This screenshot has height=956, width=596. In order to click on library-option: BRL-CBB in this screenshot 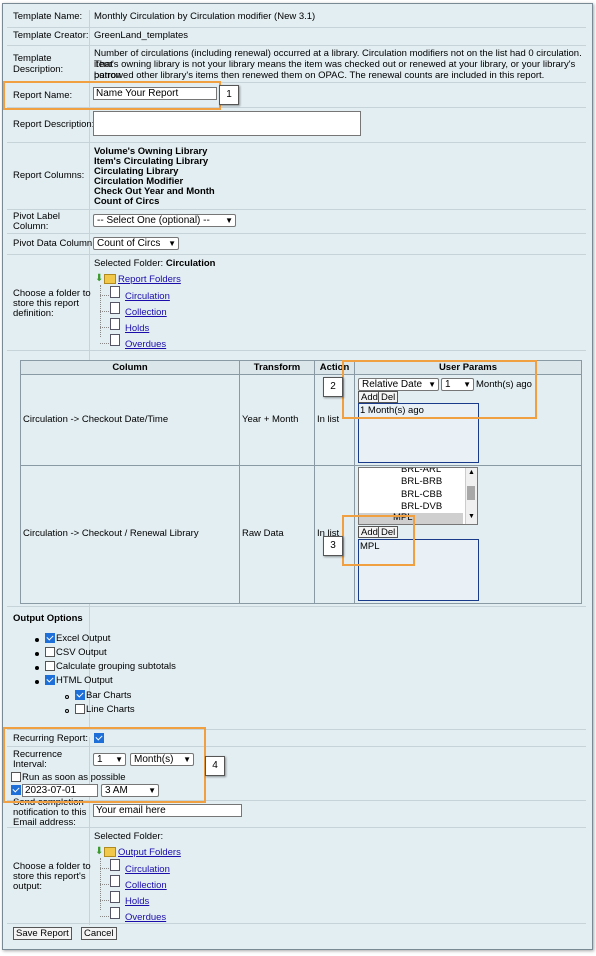, I will do `click(421, 494)`.